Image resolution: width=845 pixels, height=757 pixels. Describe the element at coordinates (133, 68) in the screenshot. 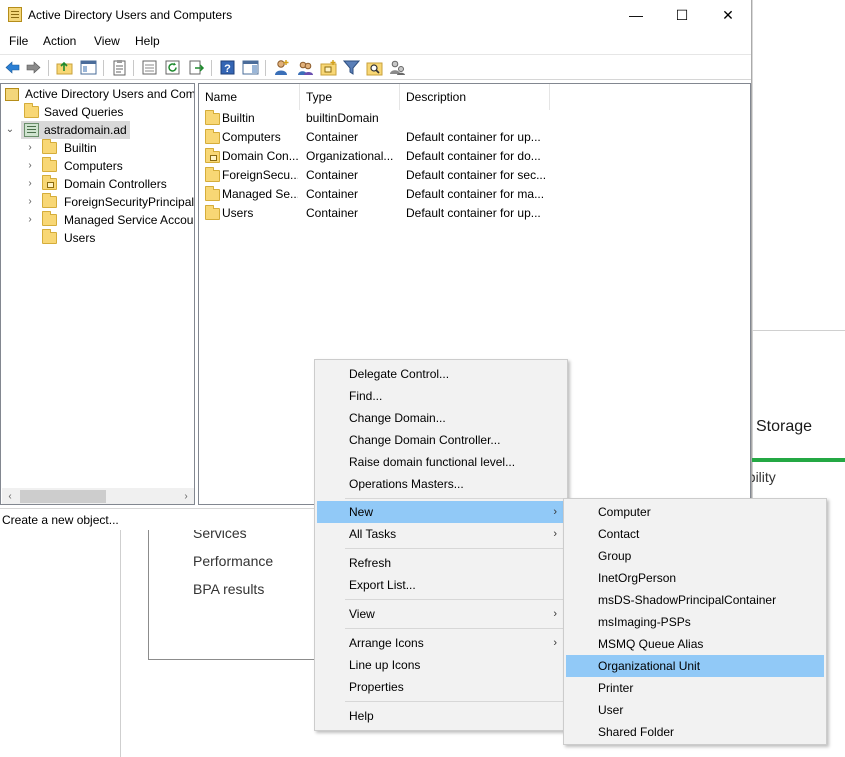

I see `toolbar-separator` at that location.